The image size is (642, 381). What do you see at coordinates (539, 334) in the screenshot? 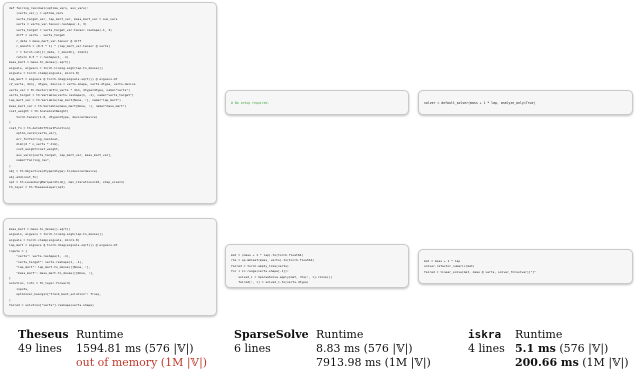
I see `iskra-runtime-label: Runtime` at bounding box center [539, 334].